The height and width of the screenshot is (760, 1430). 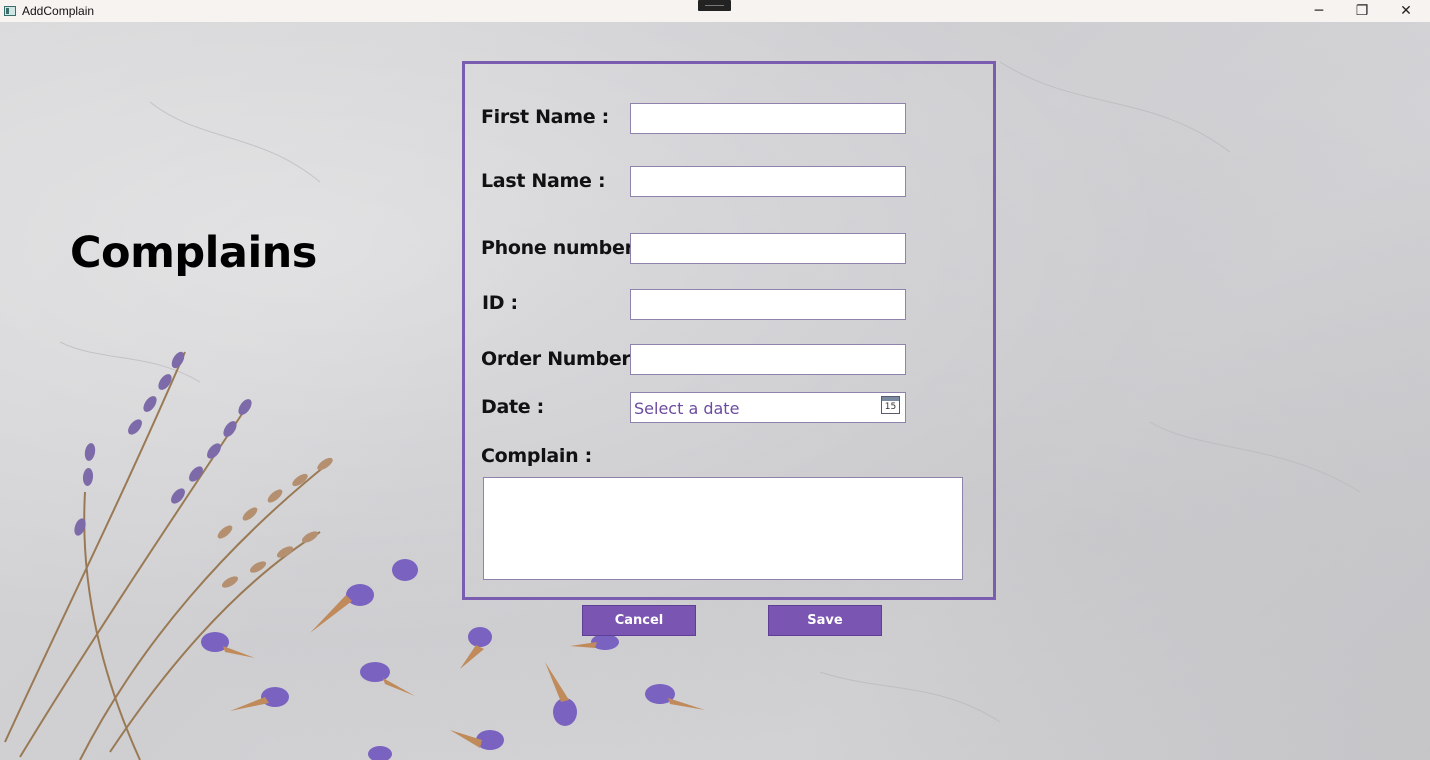 I want to click on complain-textarea, so click(x=723, y=528).